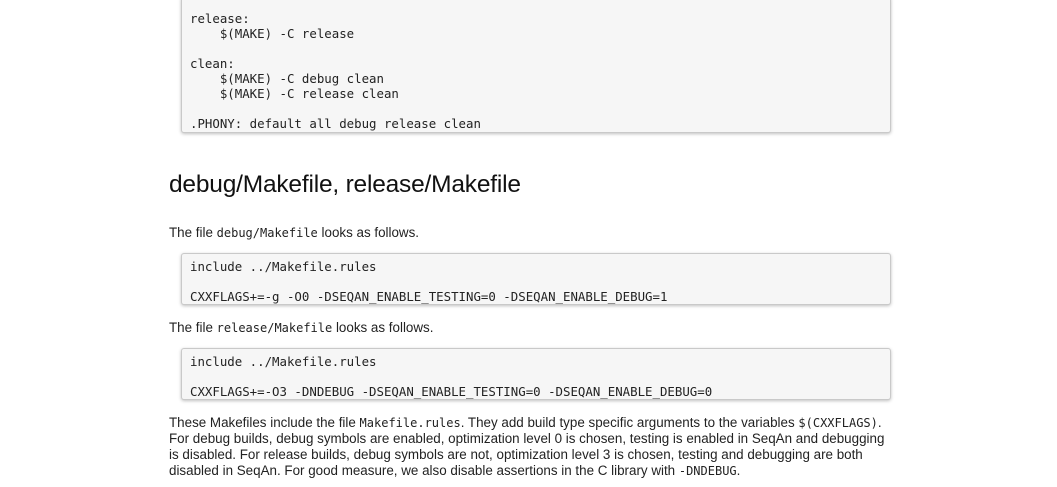 The height and width of the screenshot is (487, 1057). What do you see at coordinates (274, 328) in the screenshot?
I see `inline-code: release/Makefile` at bounding box center [274, 328].